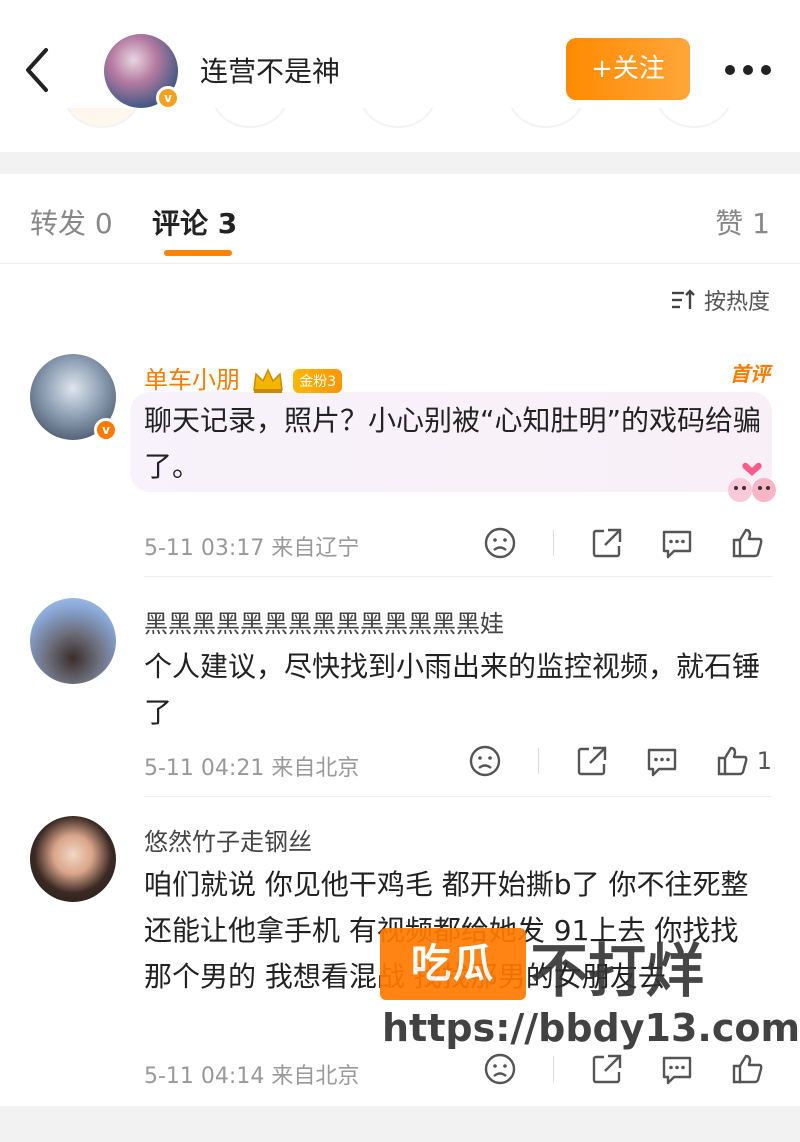  What do you see at coordinates (750, 374) in the screenshot?
I see `first-comment-tag: 首评` at bounding box center [750, 374].